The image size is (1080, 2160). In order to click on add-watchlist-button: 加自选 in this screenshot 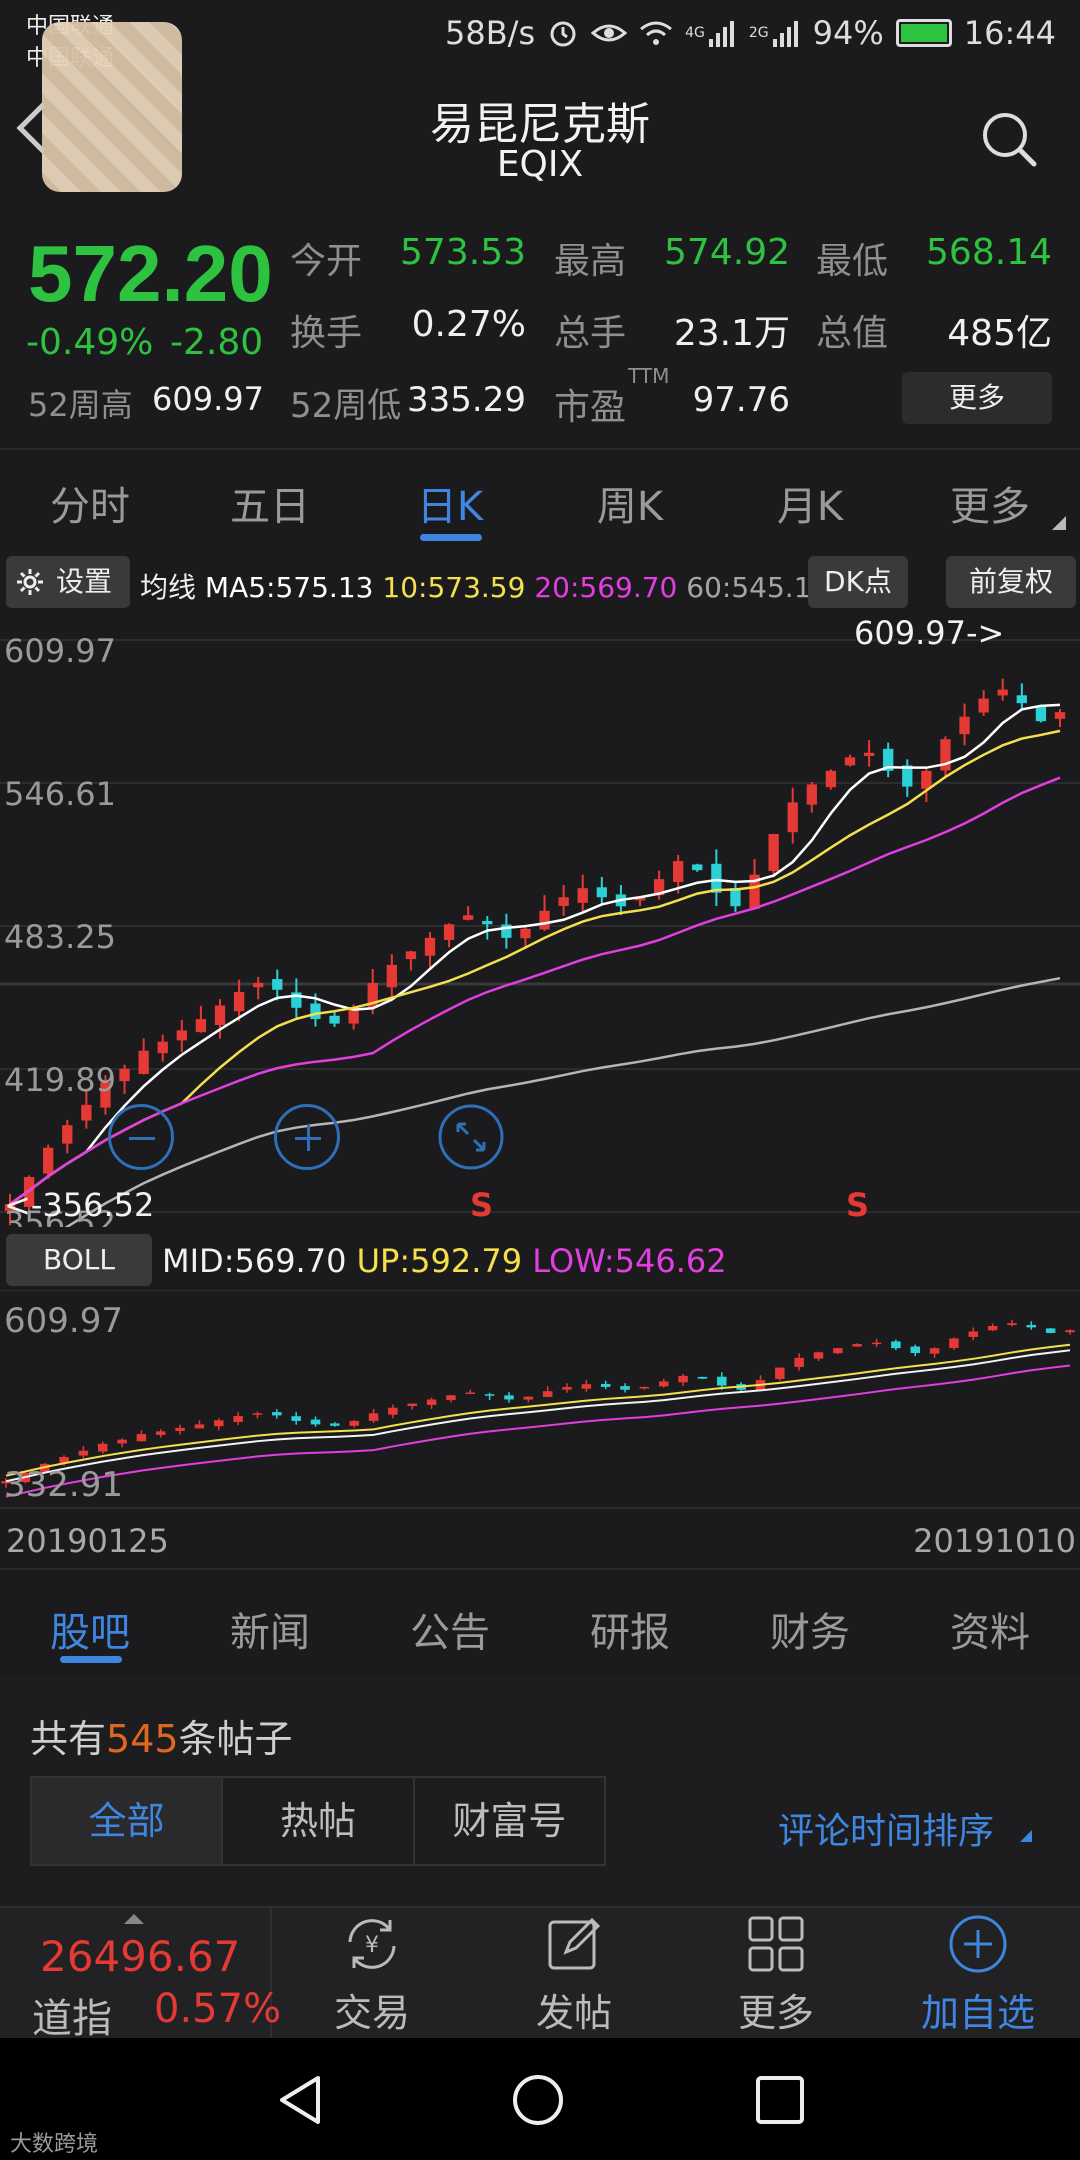, I will do `click(978, 1974)`.